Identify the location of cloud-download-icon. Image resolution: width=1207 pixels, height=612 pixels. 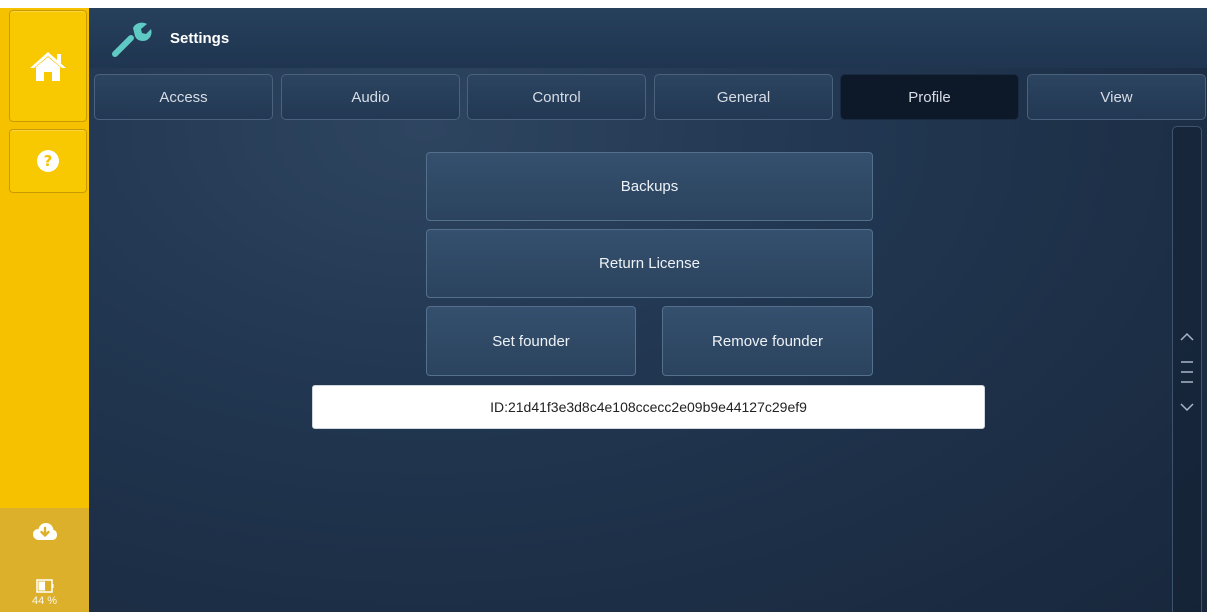
(44, 531).